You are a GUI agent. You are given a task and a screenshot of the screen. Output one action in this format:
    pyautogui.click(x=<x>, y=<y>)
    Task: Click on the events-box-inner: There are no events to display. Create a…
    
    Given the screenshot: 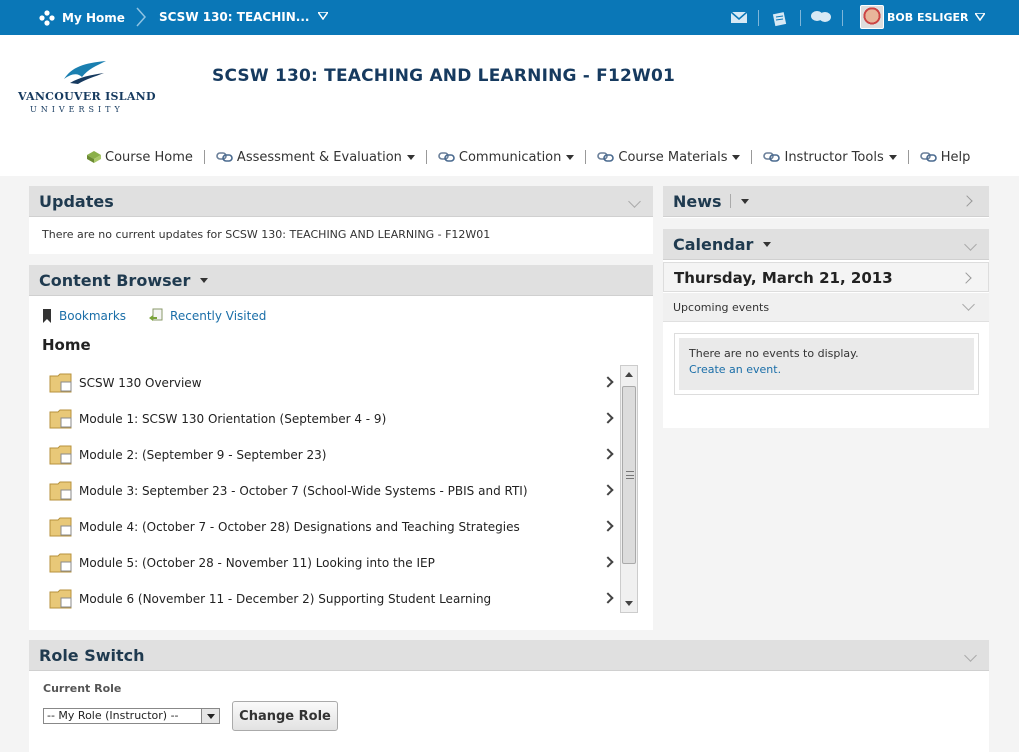 What is the action you would take?
    pyautogui.click(x=826, y=364)
    